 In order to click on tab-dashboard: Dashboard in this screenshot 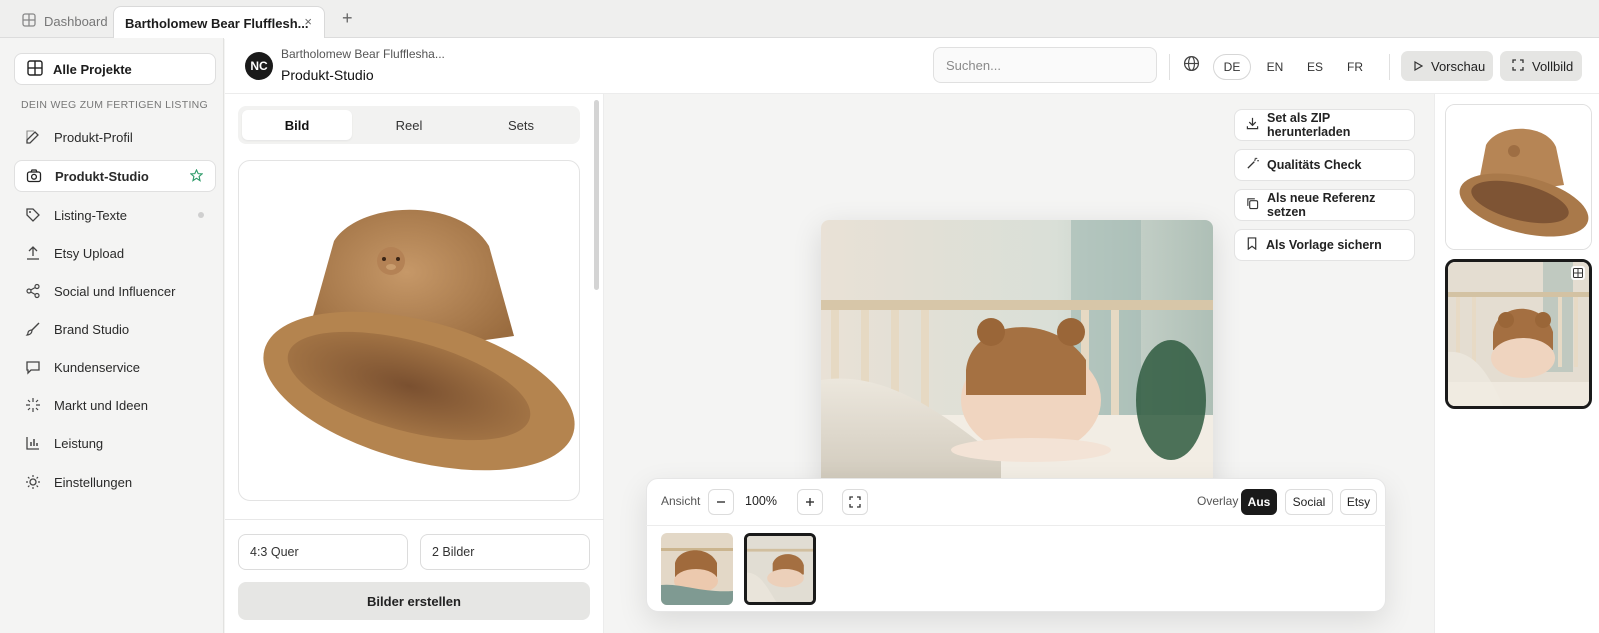, I will do `click(65, 21)`.